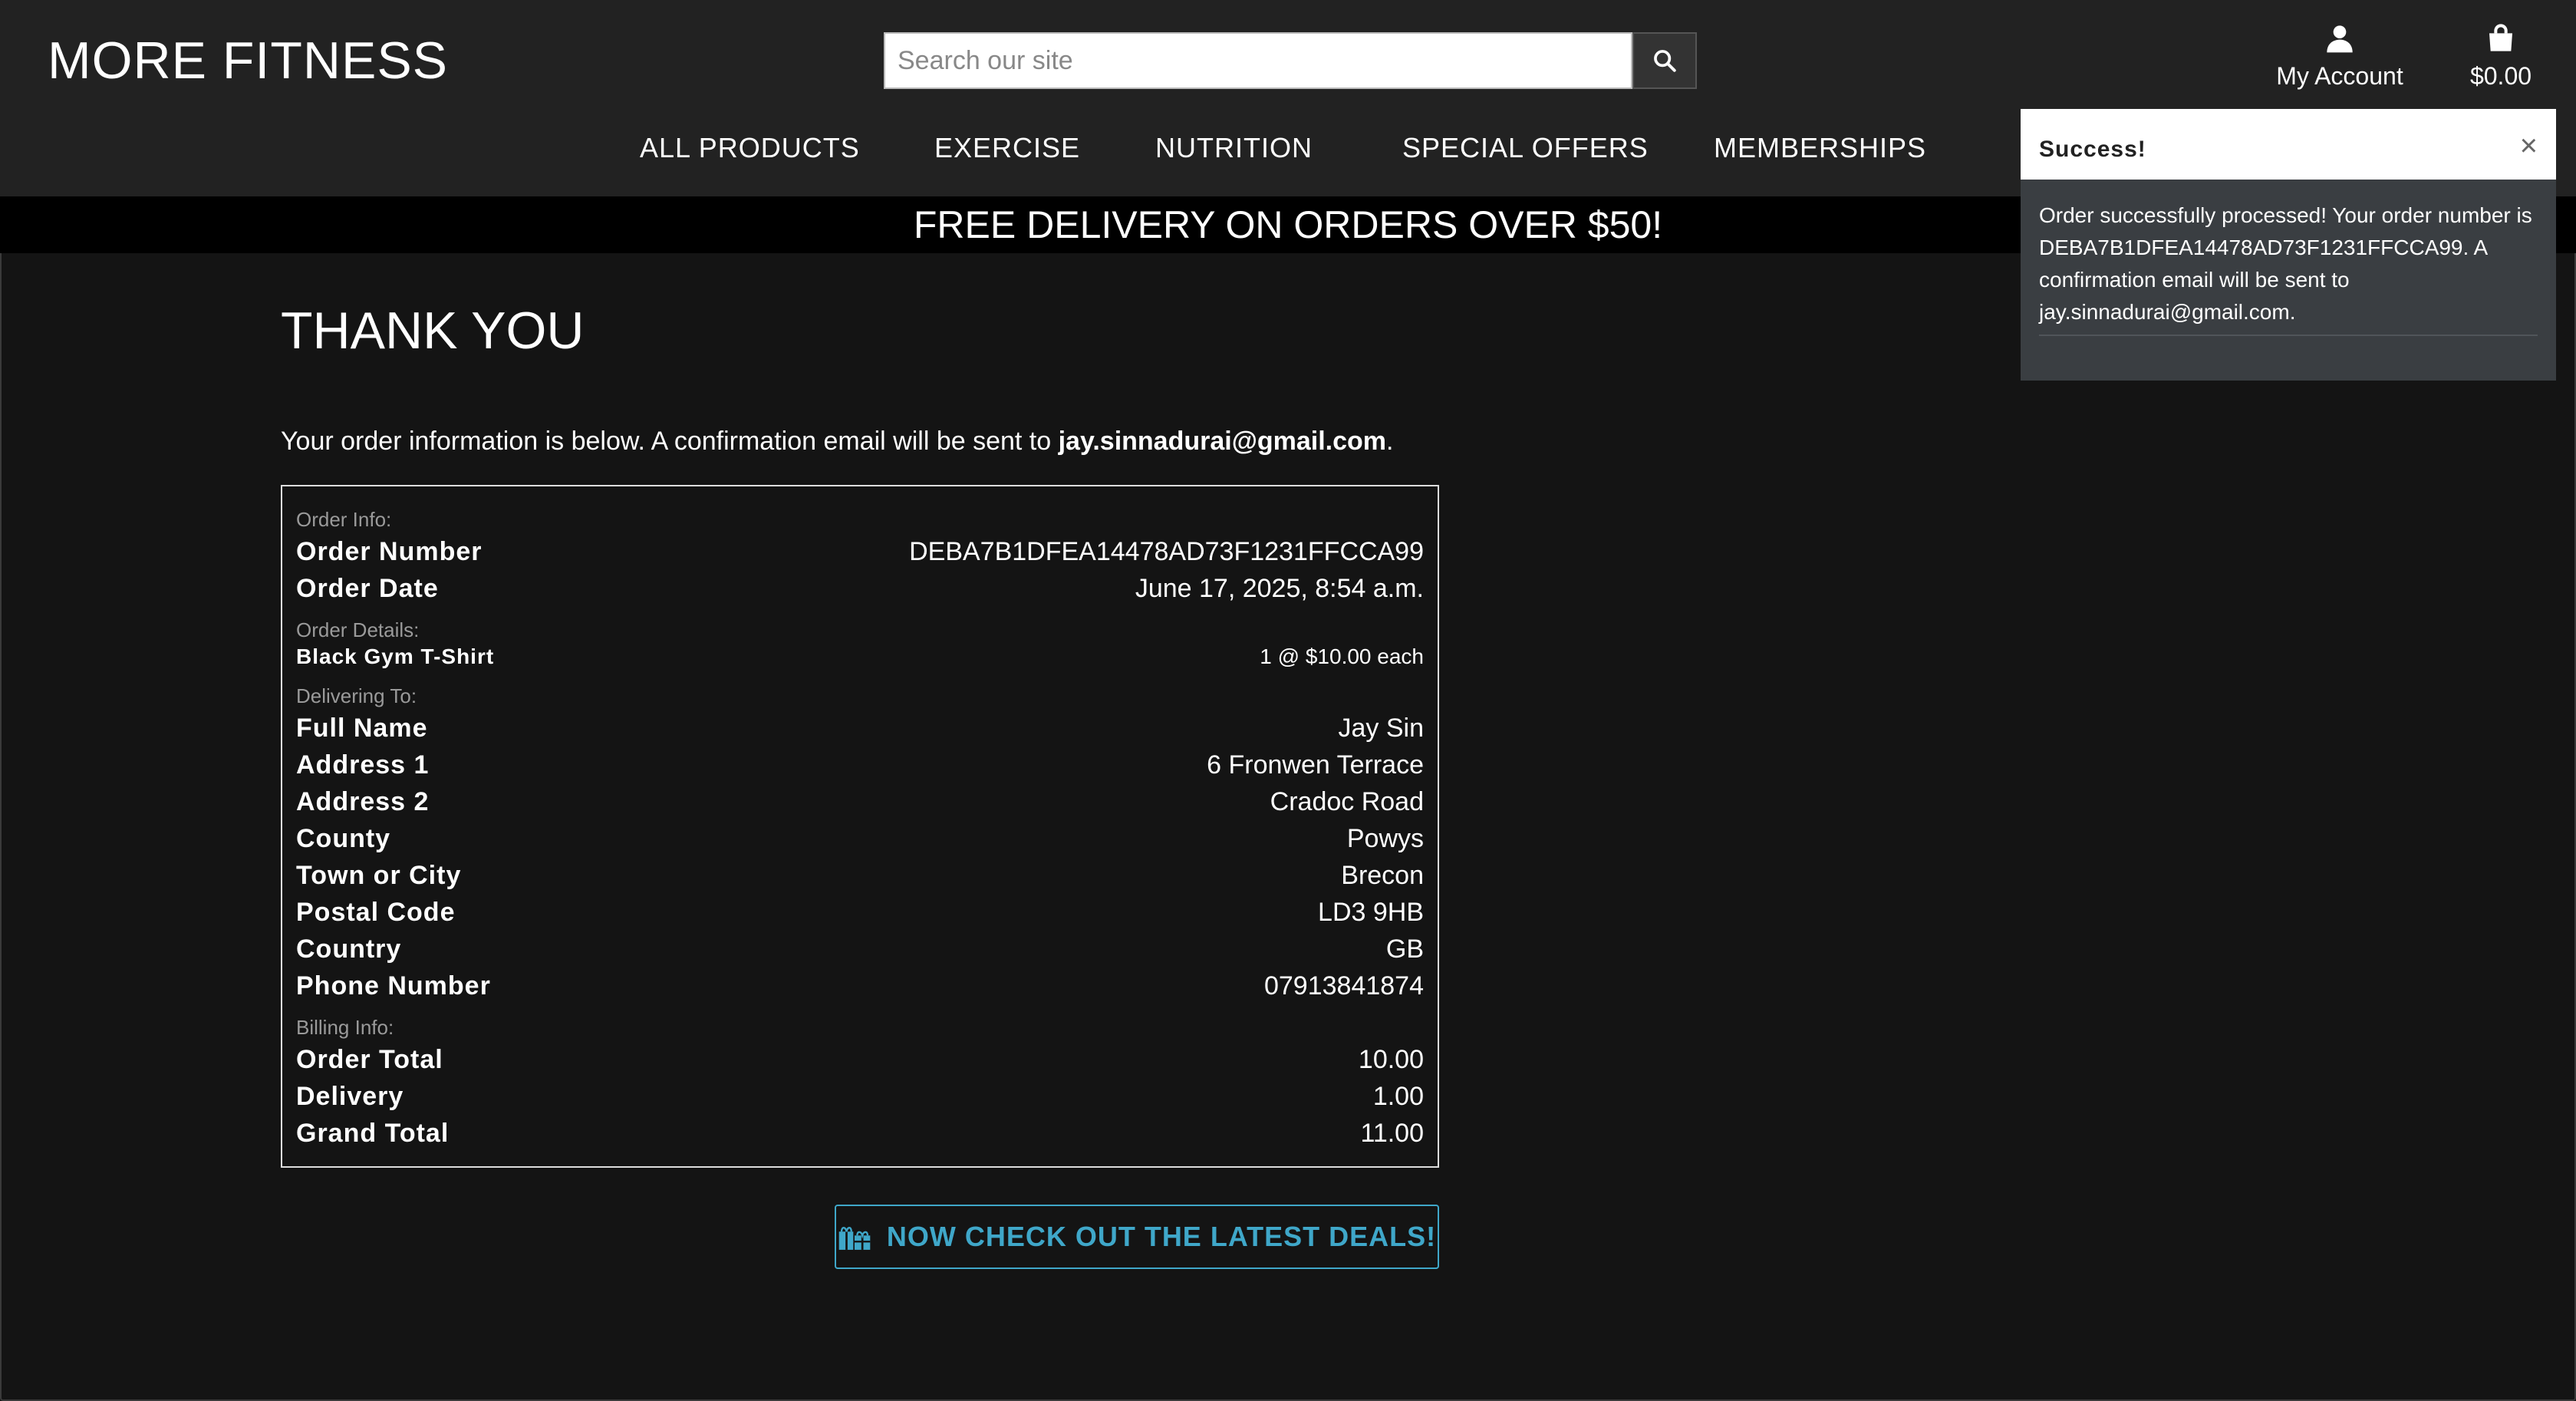 This screenshot has height=1401, width=2576. I want to click on delivering-heading: Delivering To:, so click(356, 695).